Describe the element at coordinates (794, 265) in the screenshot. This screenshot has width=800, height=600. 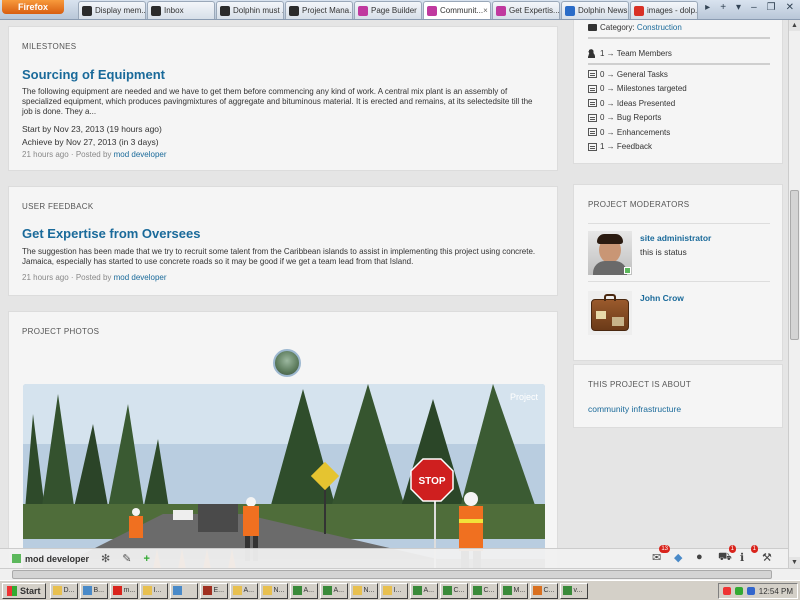
I see `scrollbar-thumb` at that location.